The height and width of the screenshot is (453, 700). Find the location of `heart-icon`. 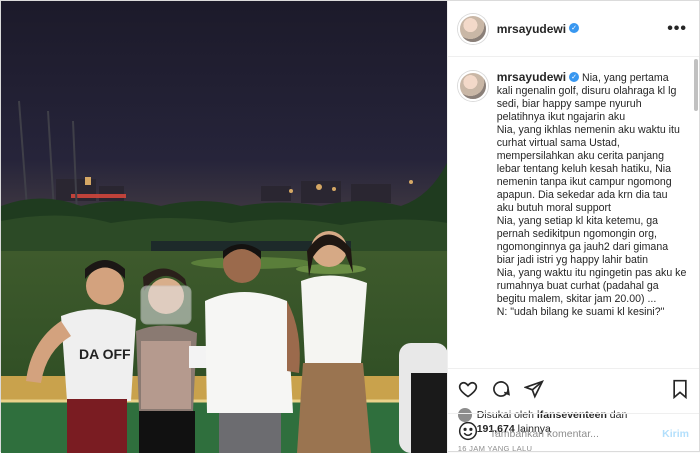

heart-icon is located at coordinates (468, 389).